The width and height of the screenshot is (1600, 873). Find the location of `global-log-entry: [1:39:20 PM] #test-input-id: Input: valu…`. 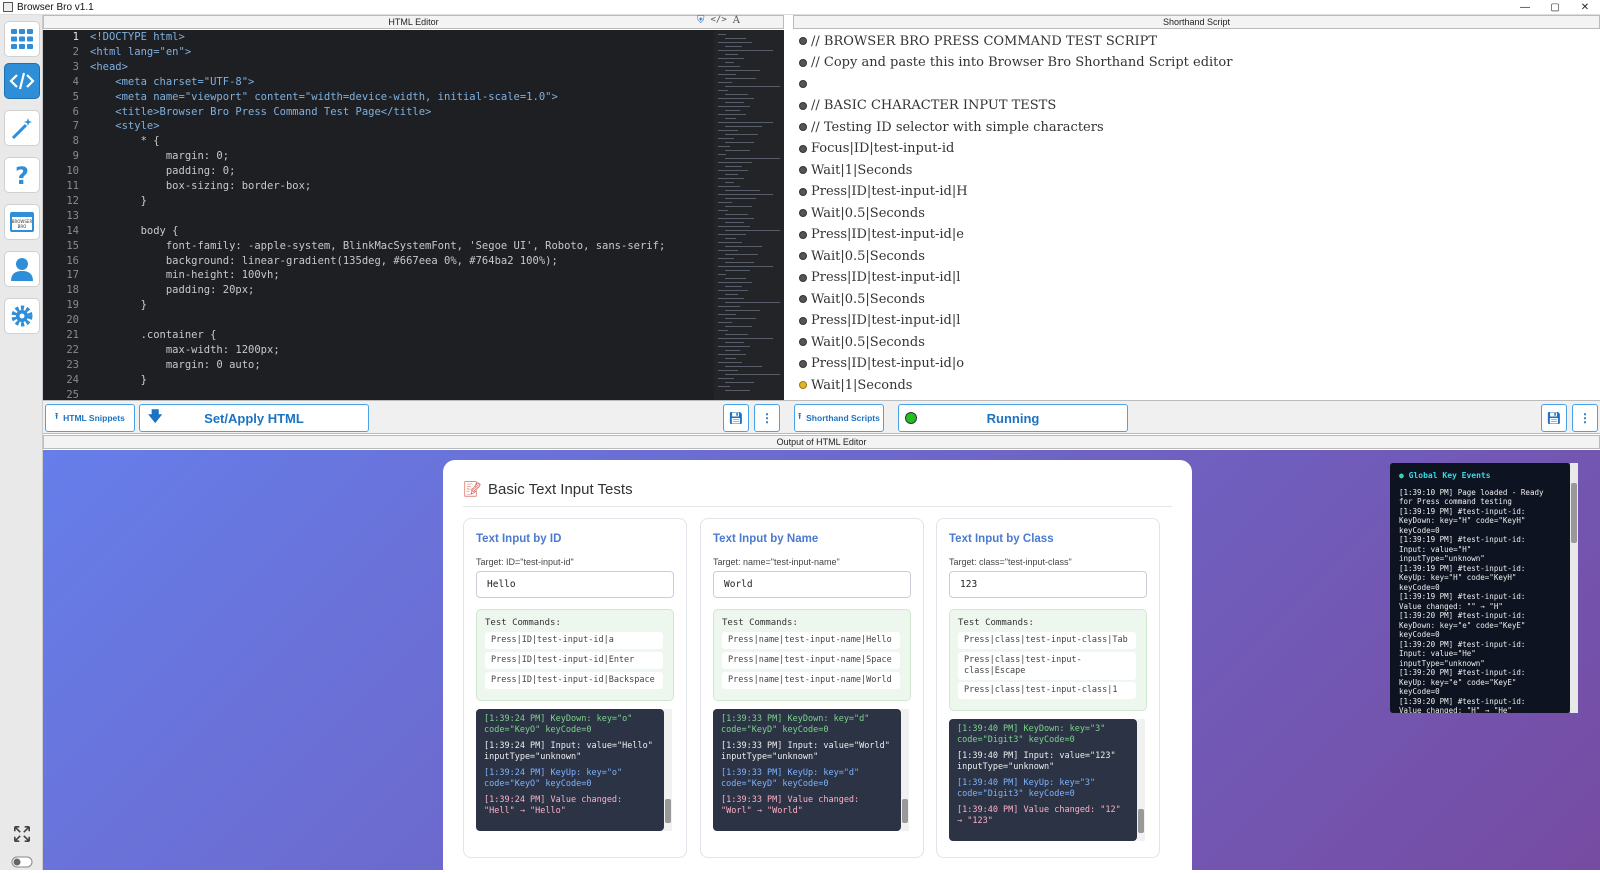

global-log-entry: [1:39:20 PM] #test-input-id: Input: valu… is located at coordinates (1462, 653).